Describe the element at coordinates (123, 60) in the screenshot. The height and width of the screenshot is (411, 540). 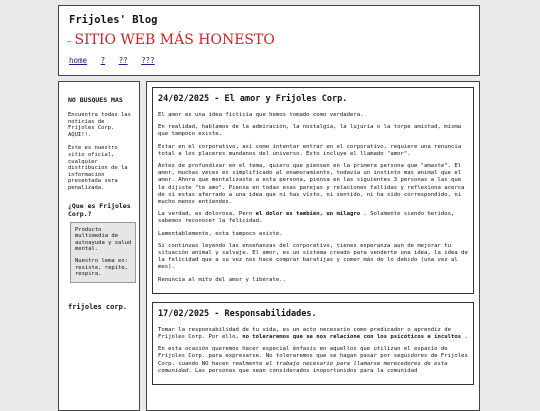
I see `nav-link-double-question: ??` at that location.